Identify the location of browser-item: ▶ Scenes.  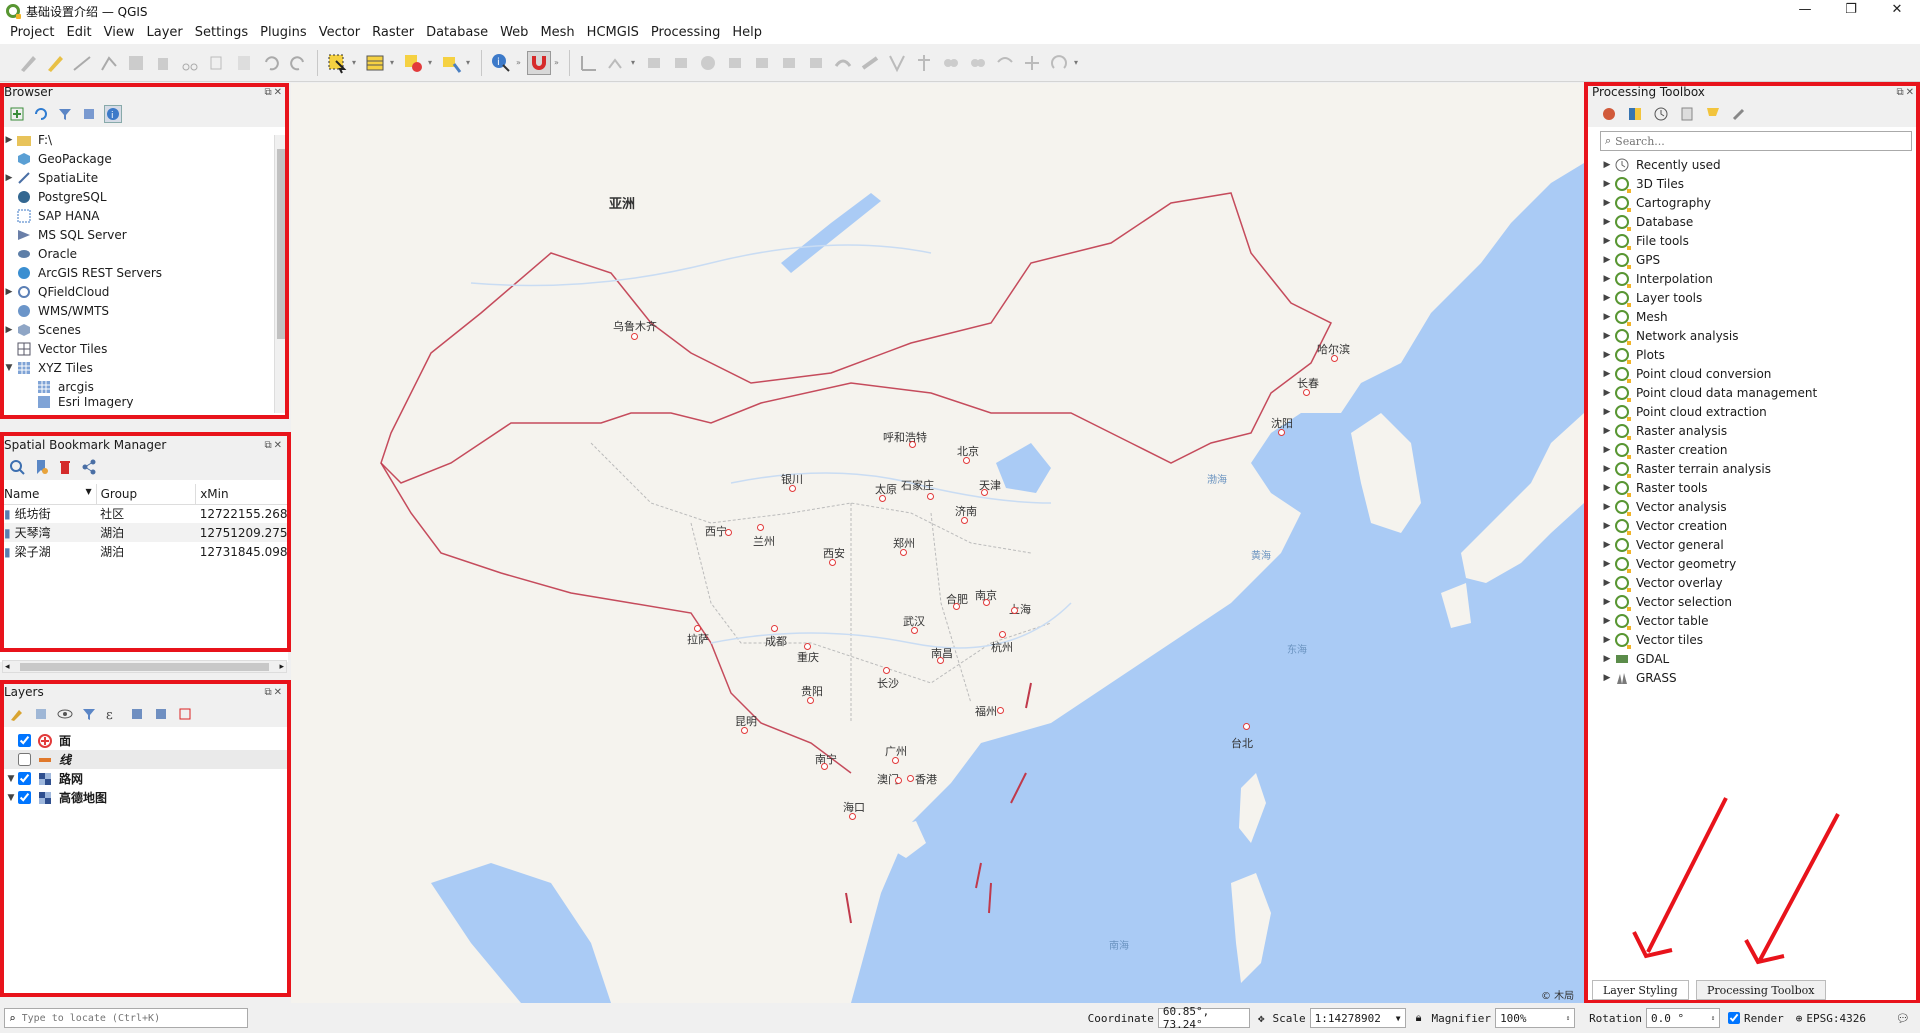
(145, 329).